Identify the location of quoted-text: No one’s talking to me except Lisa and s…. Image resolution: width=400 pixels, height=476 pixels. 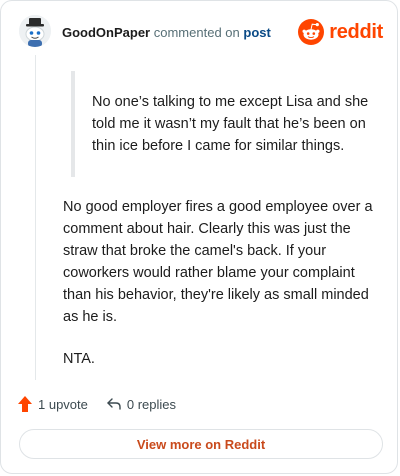
(230, 124).